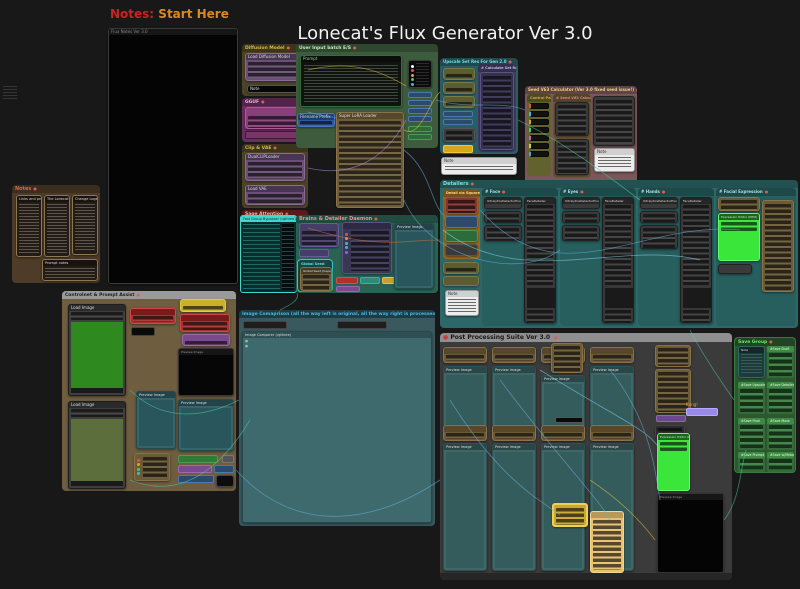  Describe the element at coordinates (206, 340) in the screenshot. I see `load-controlnet-node` at that location.